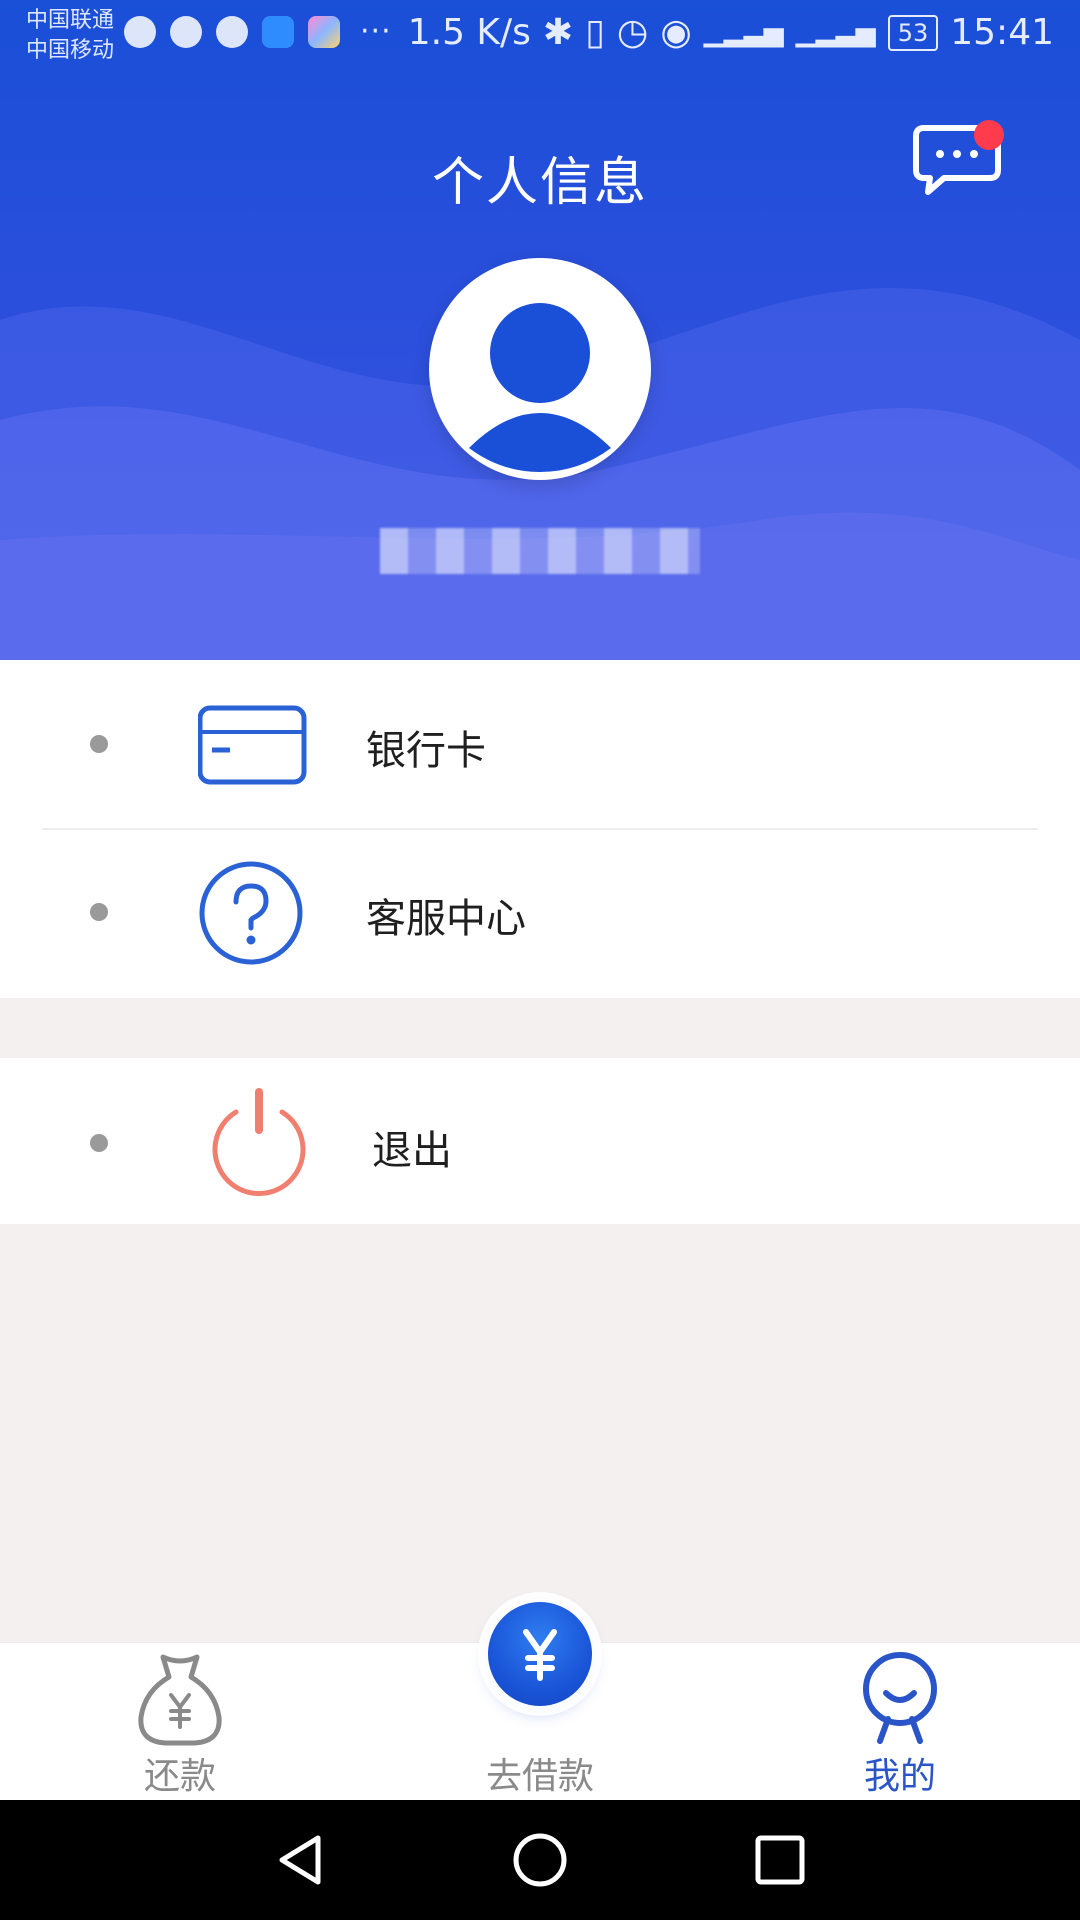 This screenshot has height=1920, width=1080. What do you see at coordinates (899, 1776) in the screenshot?
I see `tab-mine-label: 我的` at bounding box center [899, 1776].